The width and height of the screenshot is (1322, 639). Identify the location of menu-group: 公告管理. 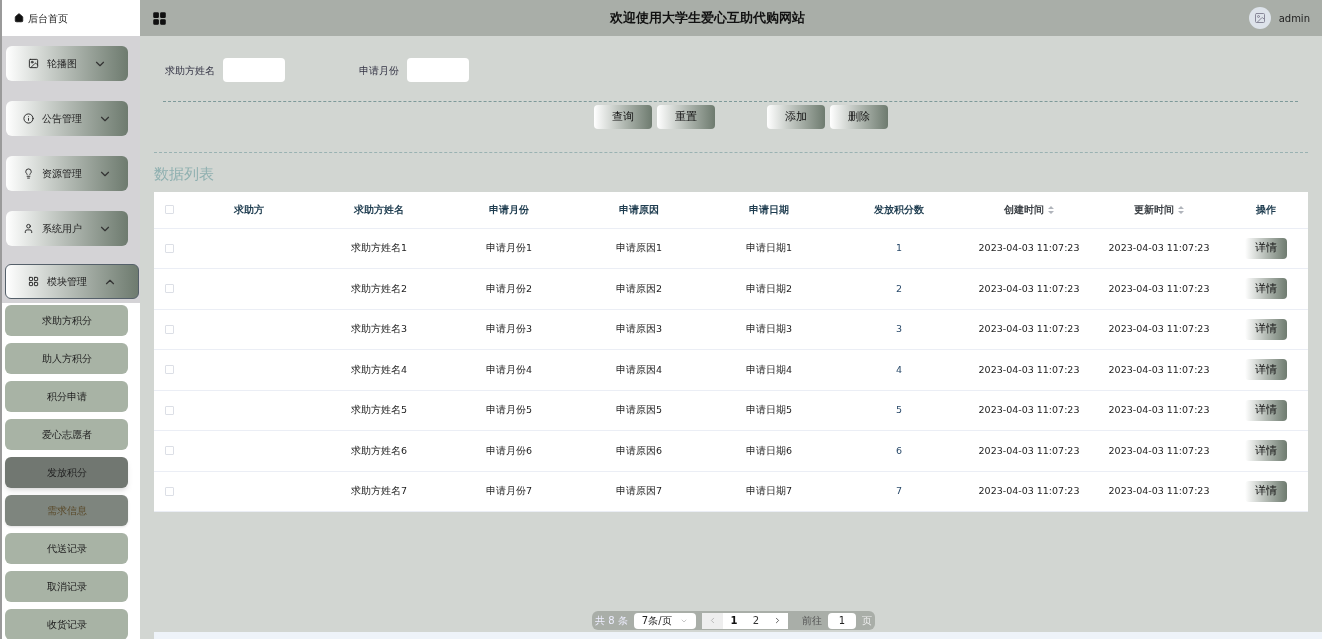
(67, 118).